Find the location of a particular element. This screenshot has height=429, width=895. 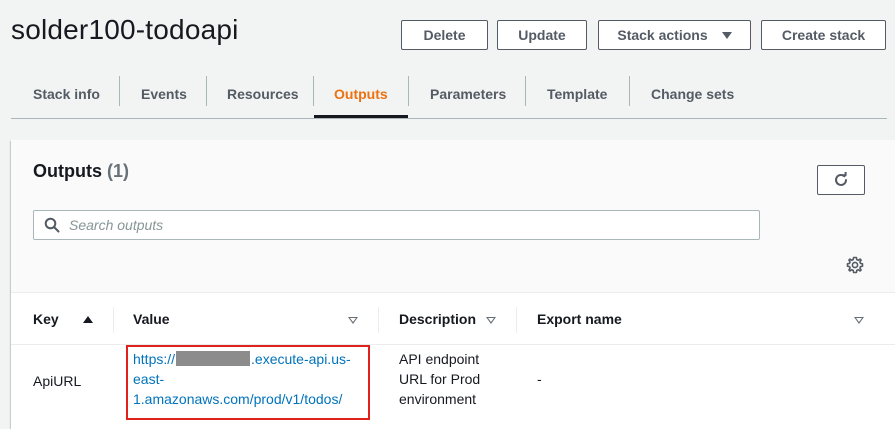

tab-stack-info: Stack info is located at coordinates (66, 94).